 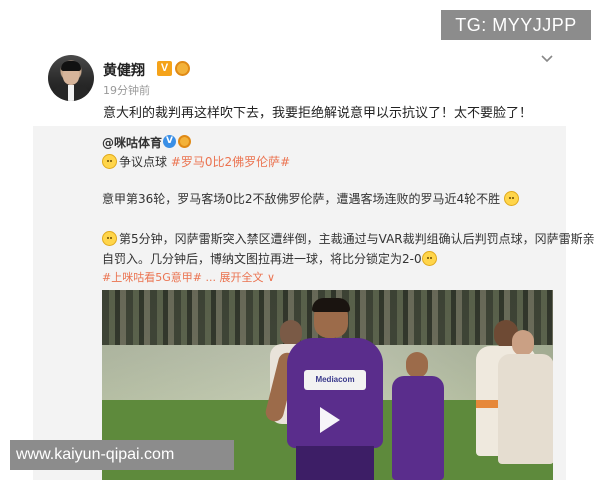 What do you see at coordinates (335, 380) in the screenshot?
I see `sponsor-label: Mediacom` at bounding box center [335, 380].